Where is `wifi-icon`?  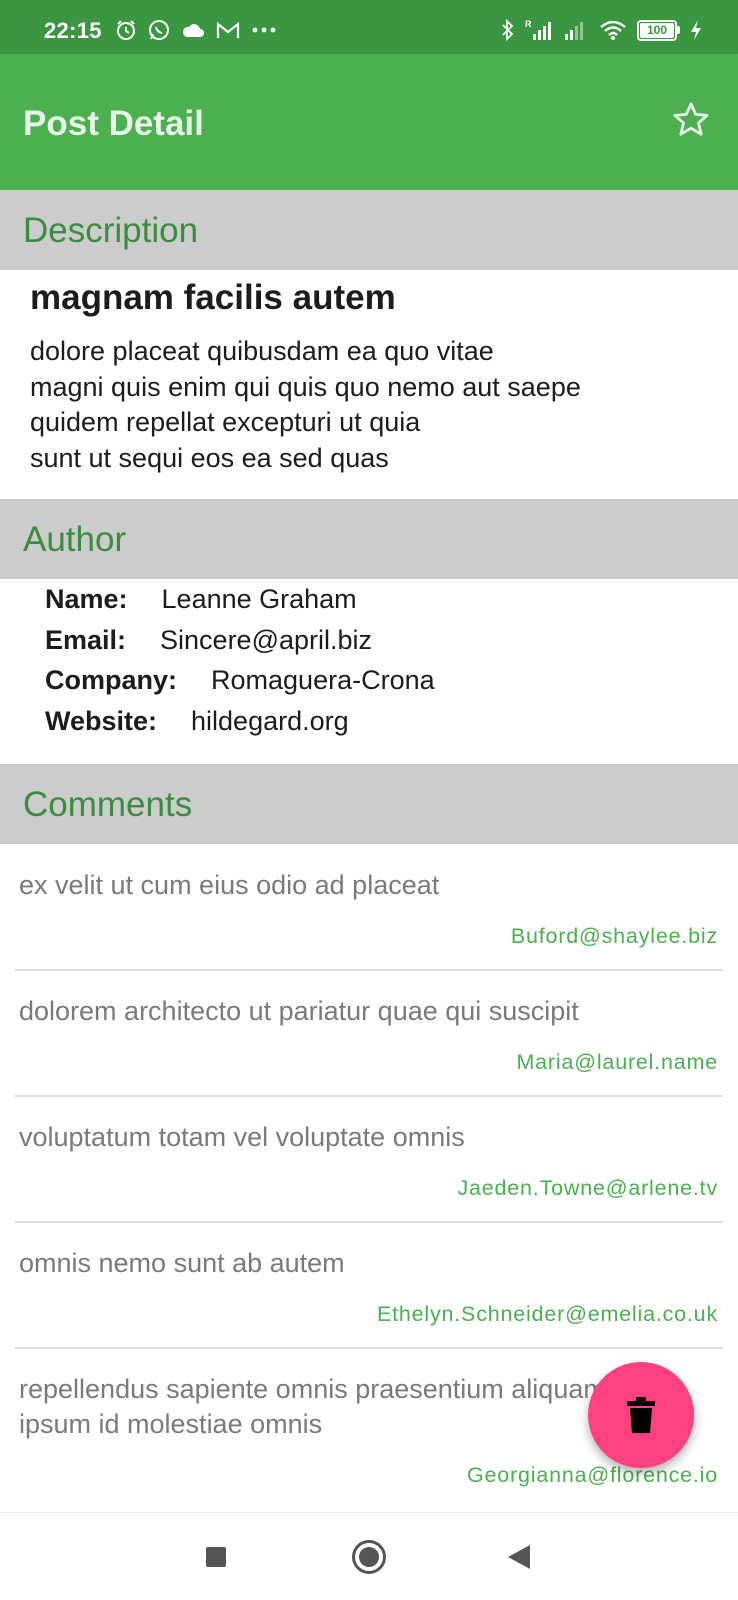 wifi-icon is located at coordinates (613, 30).